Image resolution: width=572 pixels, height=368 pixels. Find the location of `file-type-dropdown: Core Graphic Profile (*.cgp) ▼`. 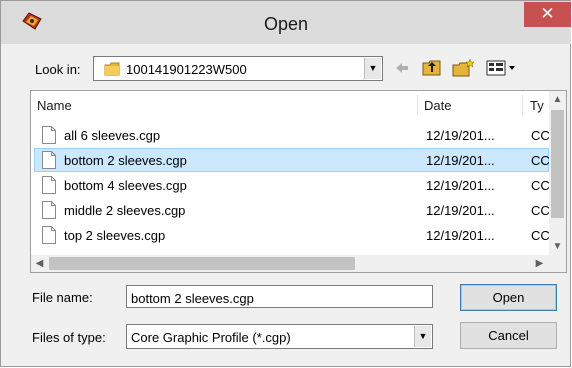

file-type-dropdown: Core Graphic Profile (*.cgp) ▼ is located at coordinates (279, 336).